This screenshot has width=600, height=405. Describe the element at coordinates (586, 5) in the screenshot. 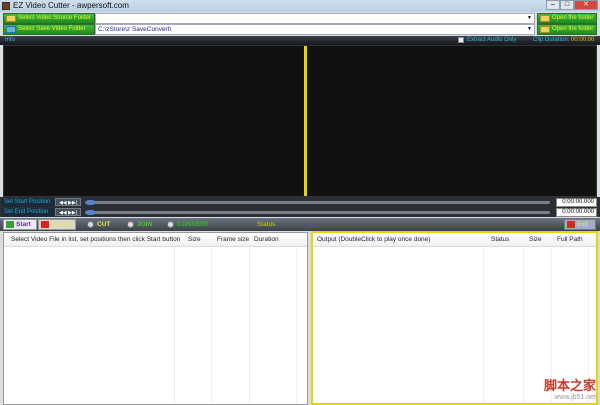

I see `close-button: ✕` at that location.